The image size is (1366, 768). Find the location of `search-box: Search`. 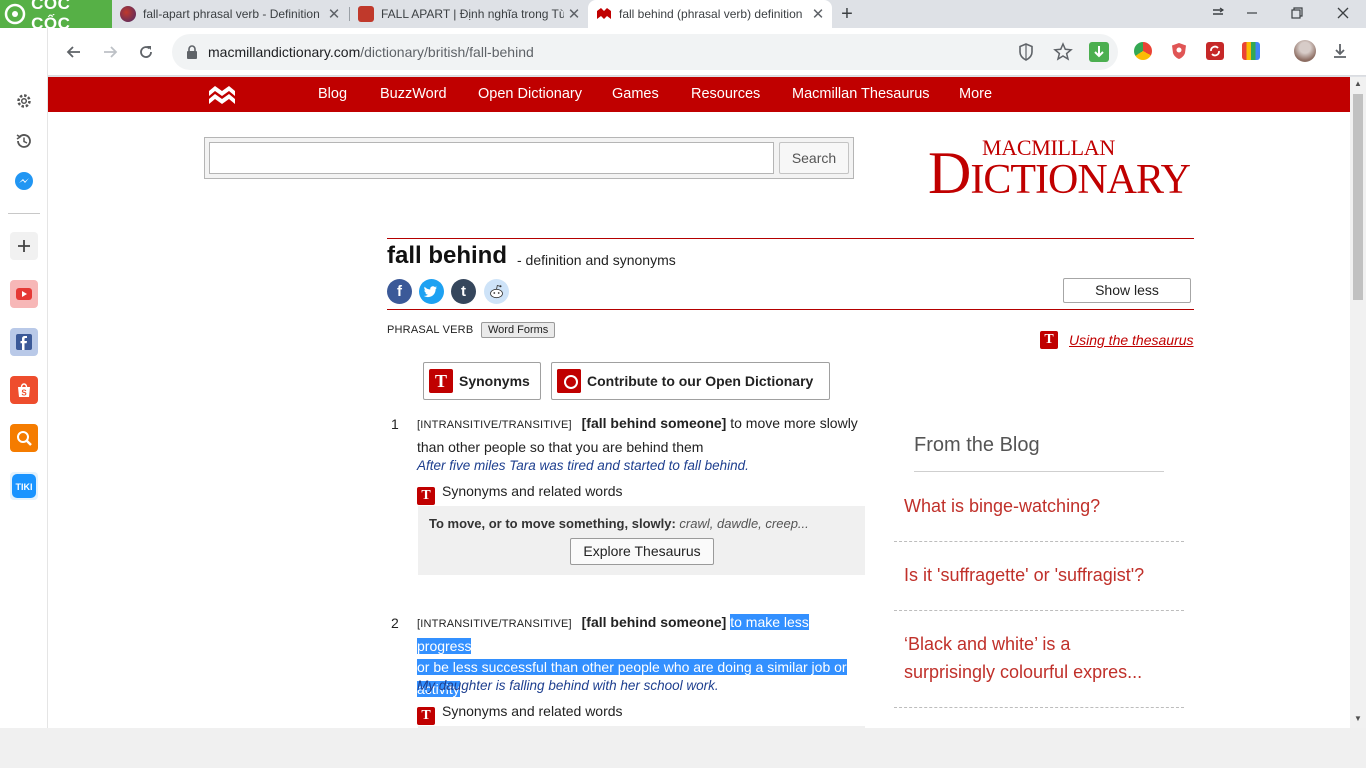

search-box: Search is located at coordinates (529, 158).